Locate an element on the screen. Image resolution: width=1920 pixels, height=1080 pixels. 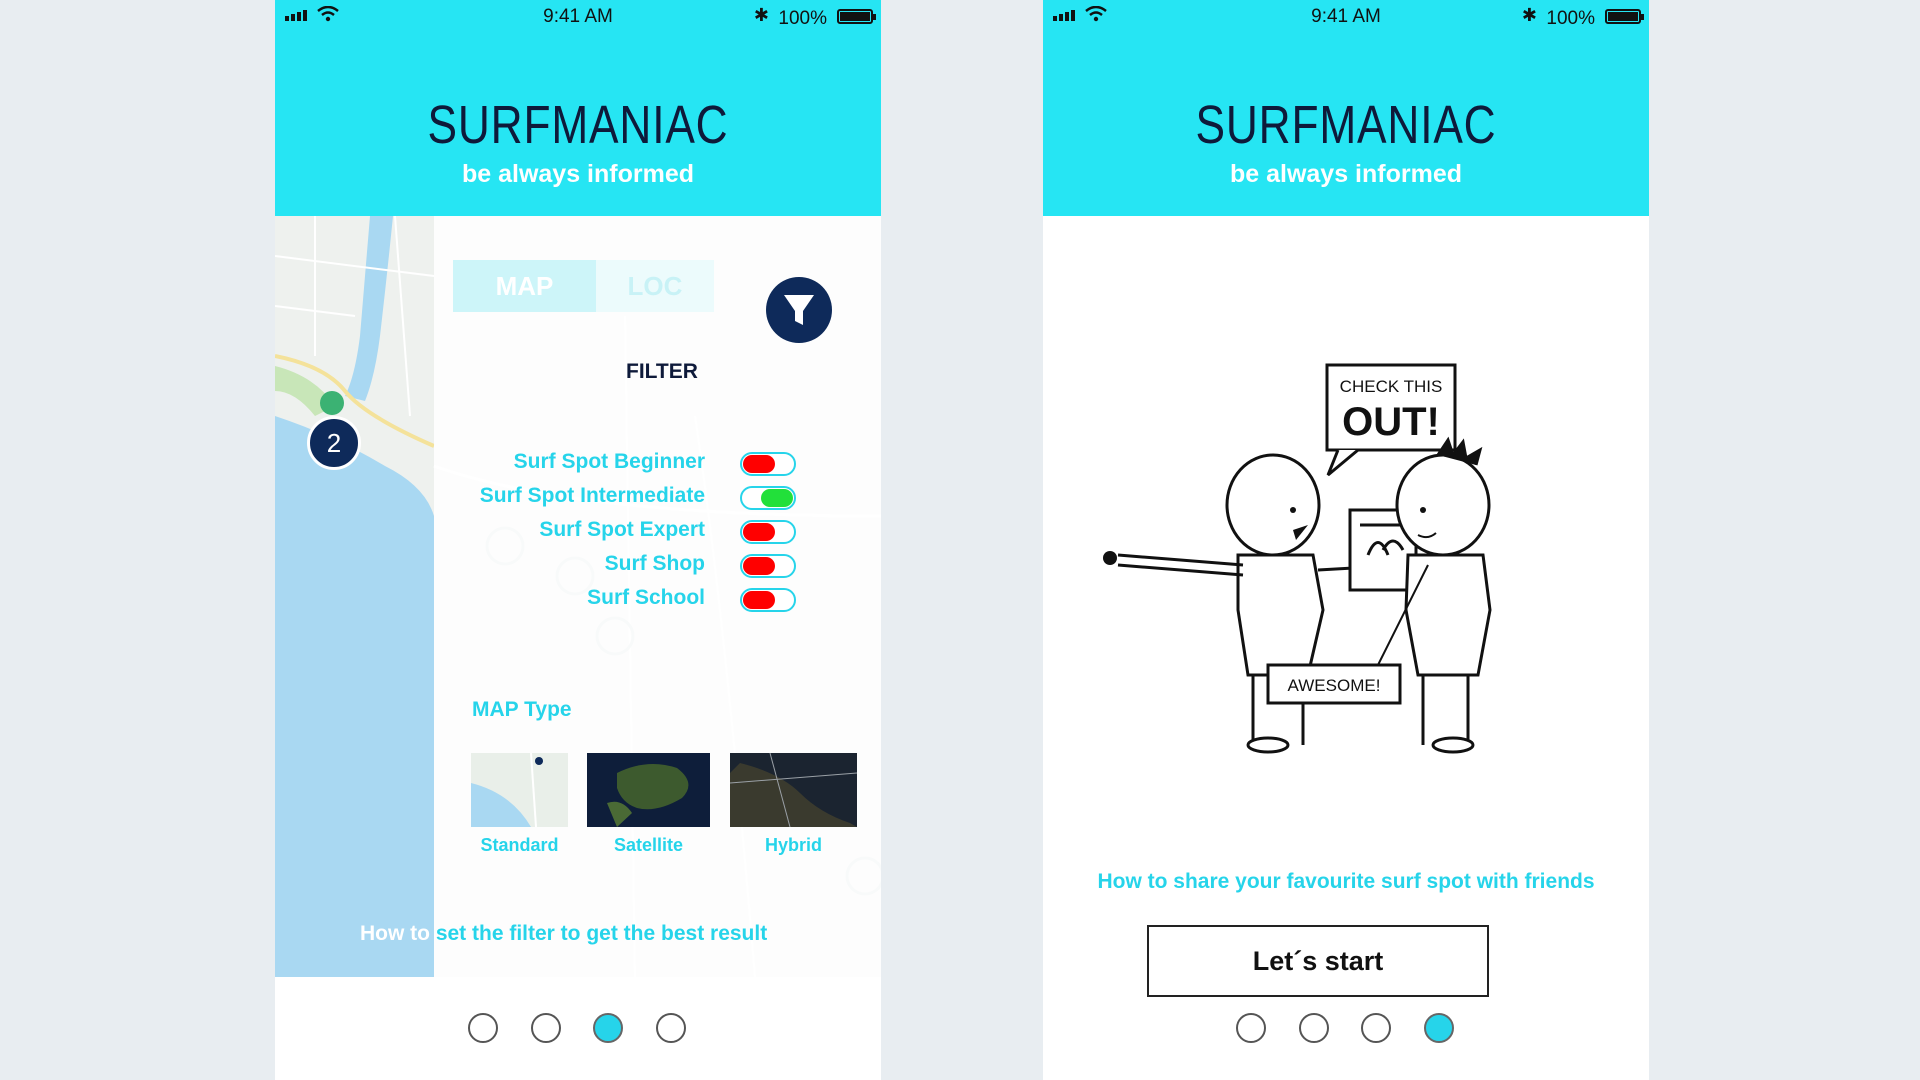
hybrid-map-preview is located at coordinates (793, 790).